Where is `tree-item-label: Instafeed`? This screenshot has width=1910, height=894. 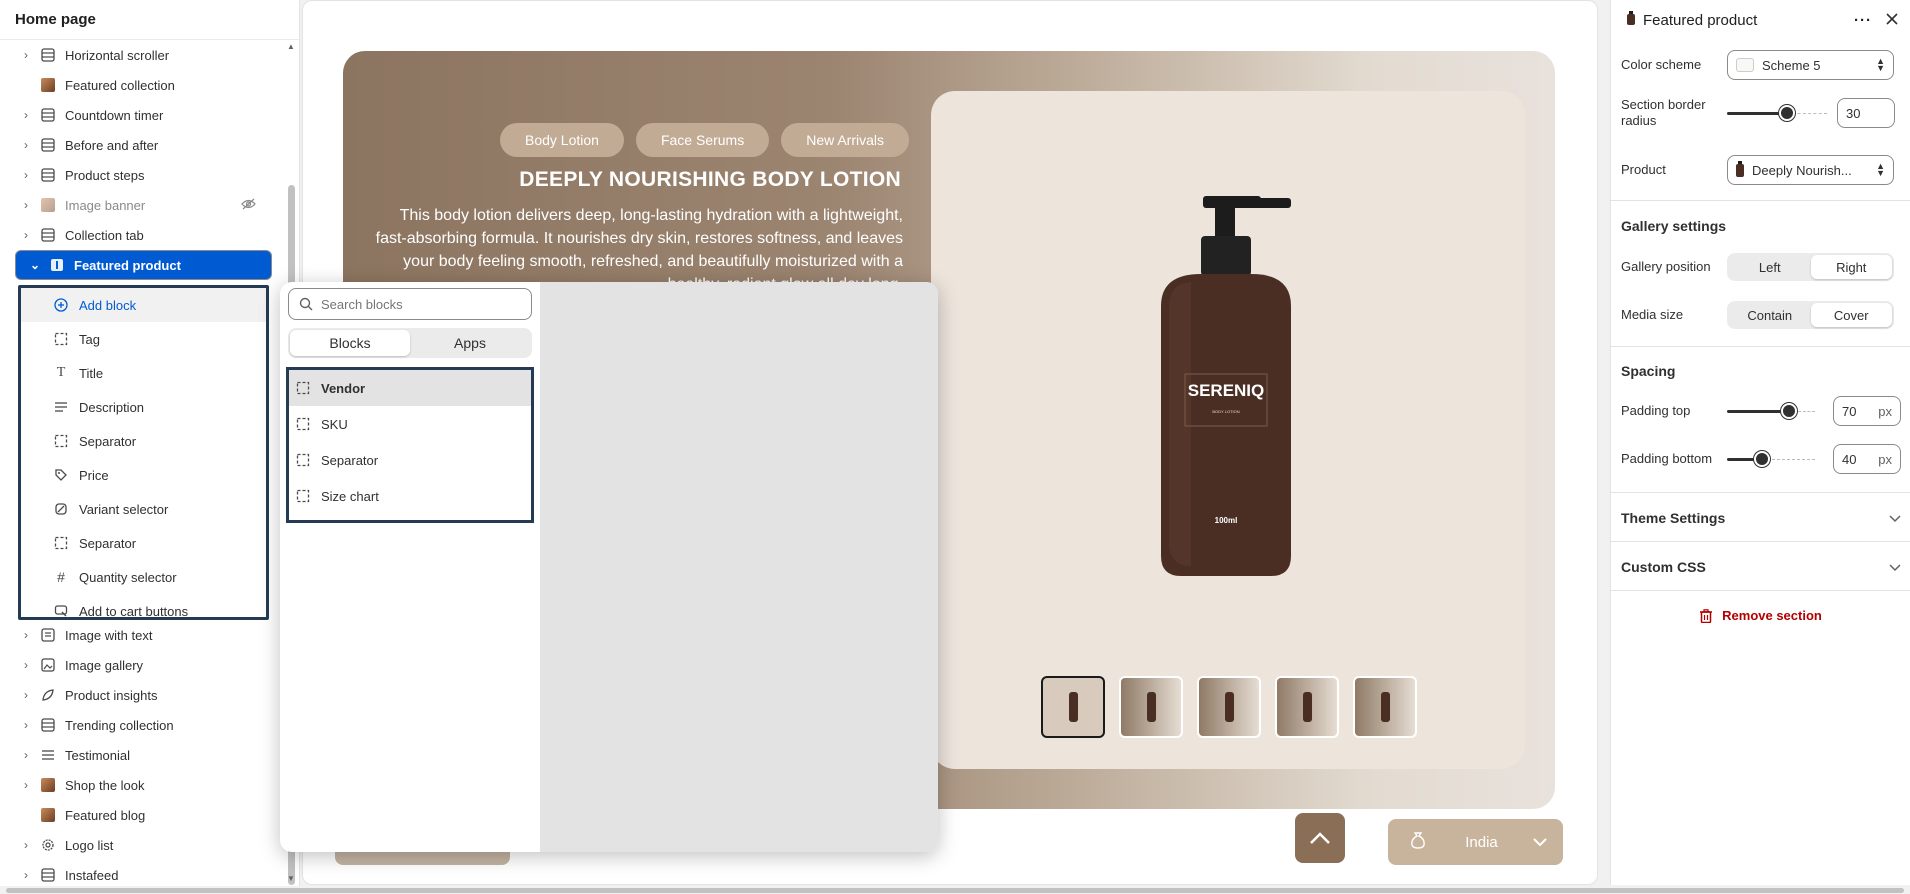 tree-item-label: Instafeed is located at coordinates (92, 875).